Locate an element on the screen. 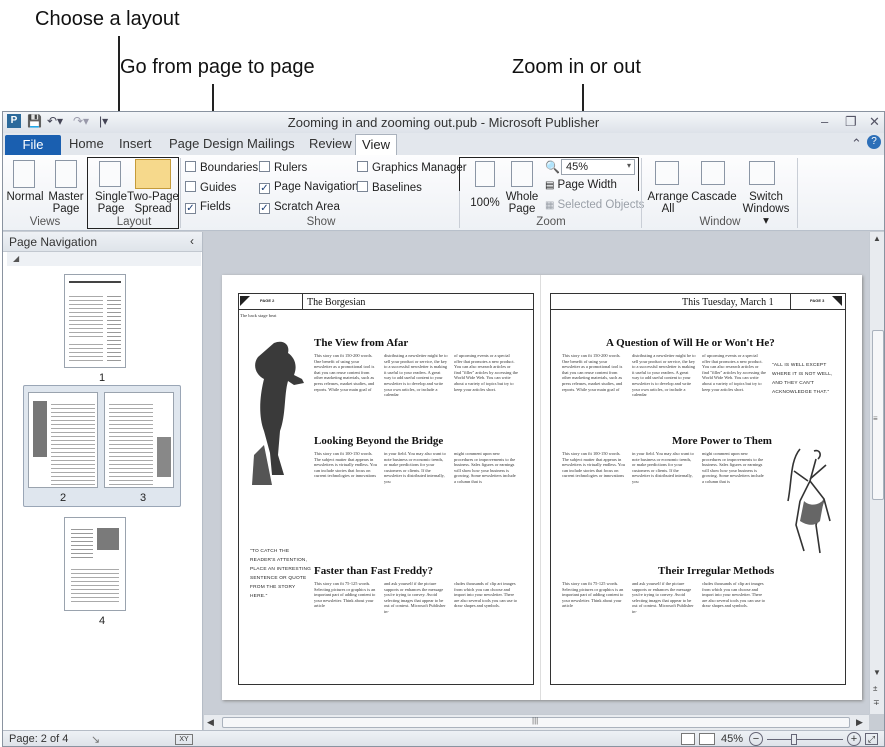 This screenshot has width=885, height=747. scratch-area-check: ✓ is located at coordinates (264, 208).